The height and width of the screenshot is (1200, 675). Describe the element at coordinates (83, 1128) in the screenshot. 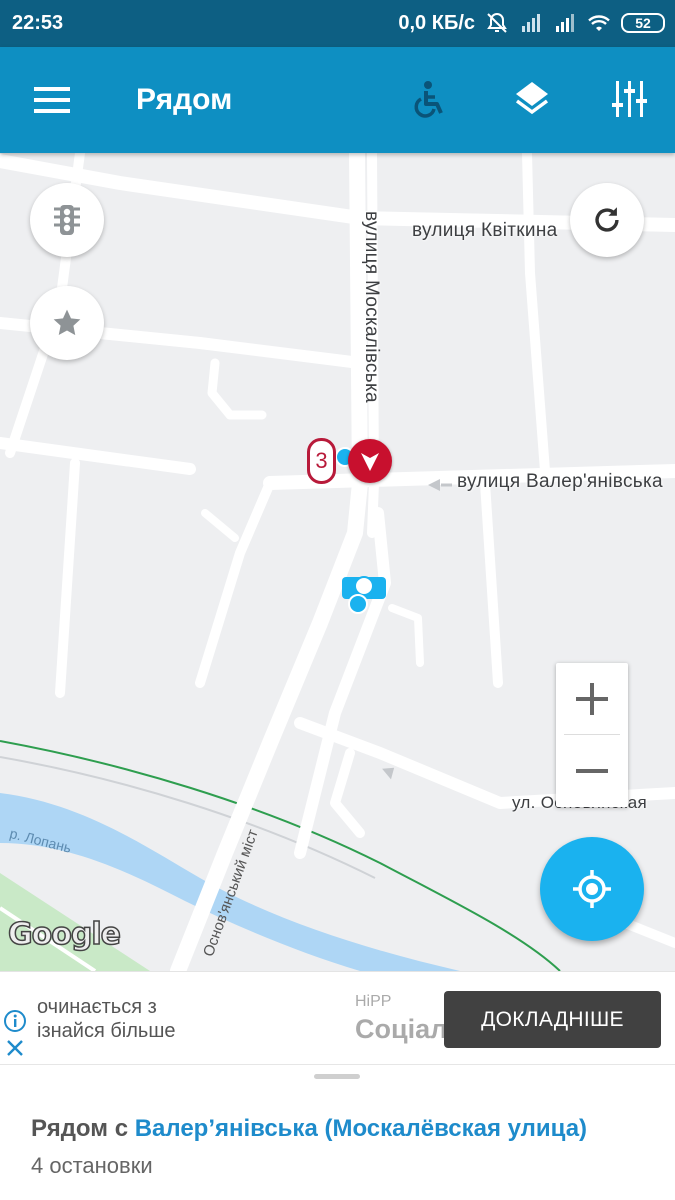

I see `sheet-title-prefix: Рядом с` at that location.